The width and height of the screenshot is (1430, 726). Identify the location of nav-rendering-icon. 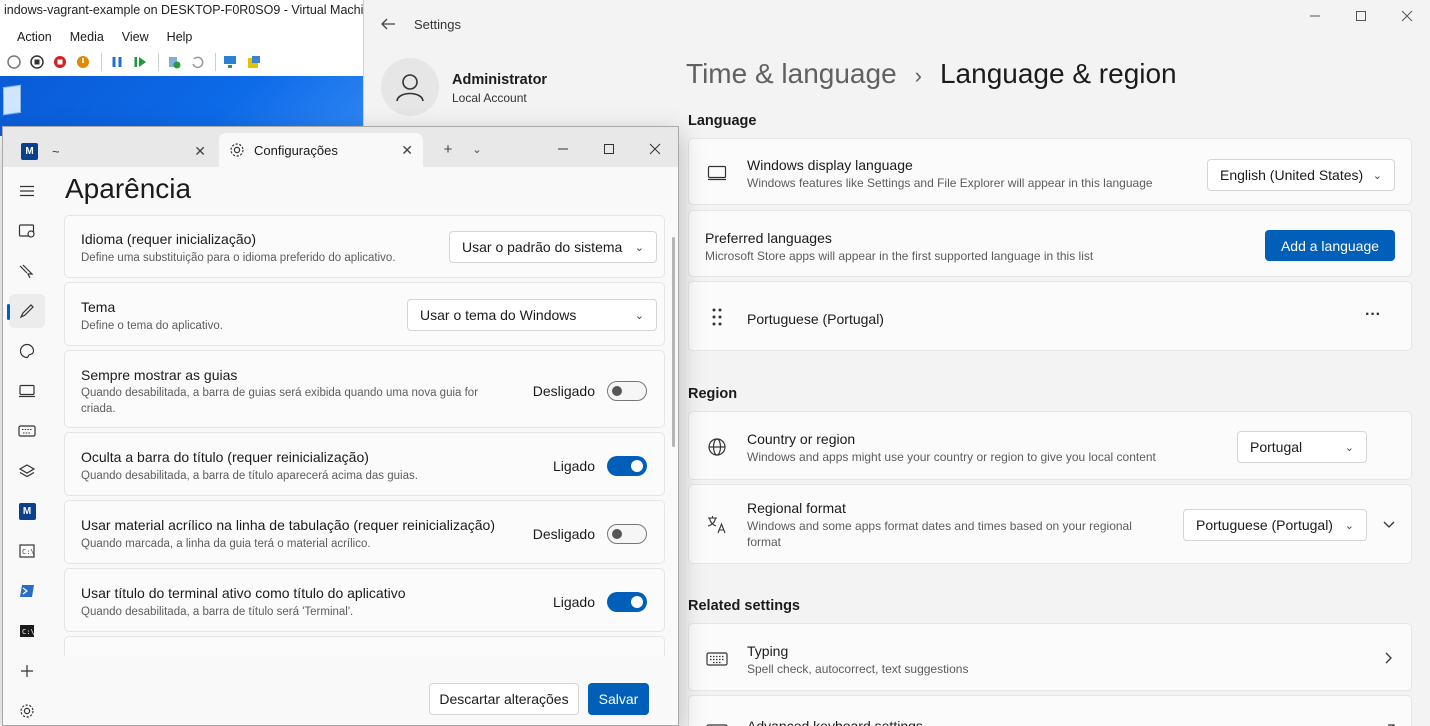
(27, 391).